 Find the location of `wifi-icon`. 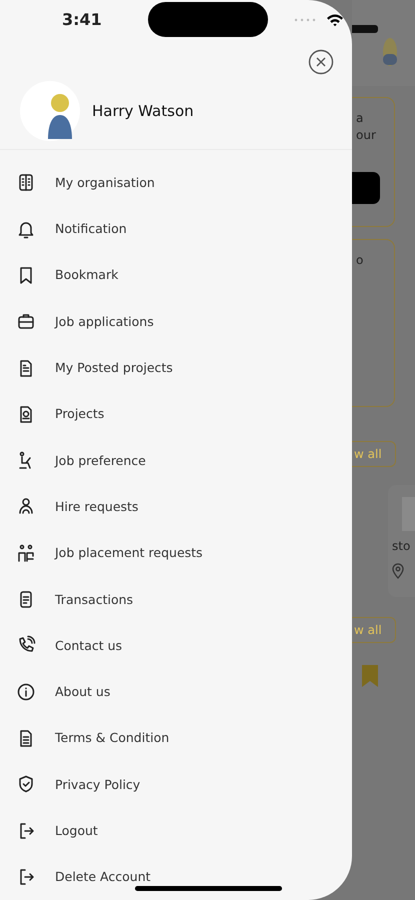

wifi-icon is located at coordinates (335, 19).